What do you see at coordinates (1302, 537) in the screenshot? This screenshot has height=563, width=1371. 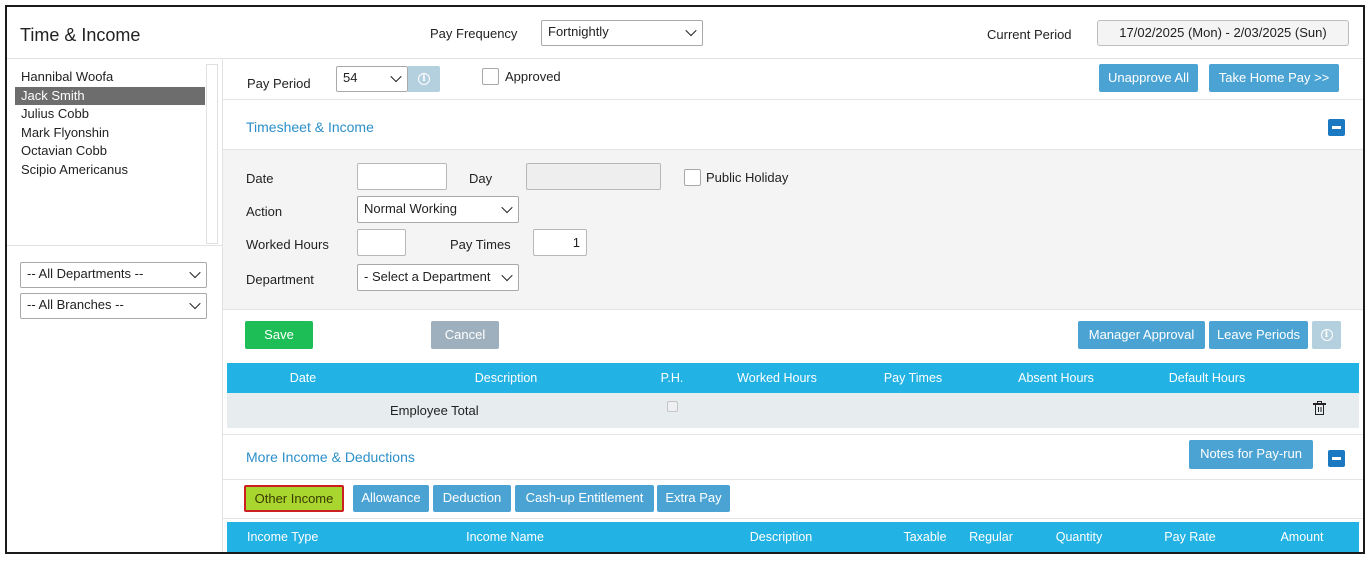 I see `column-header-amount: Amount` at bounding box center [1302, 537].